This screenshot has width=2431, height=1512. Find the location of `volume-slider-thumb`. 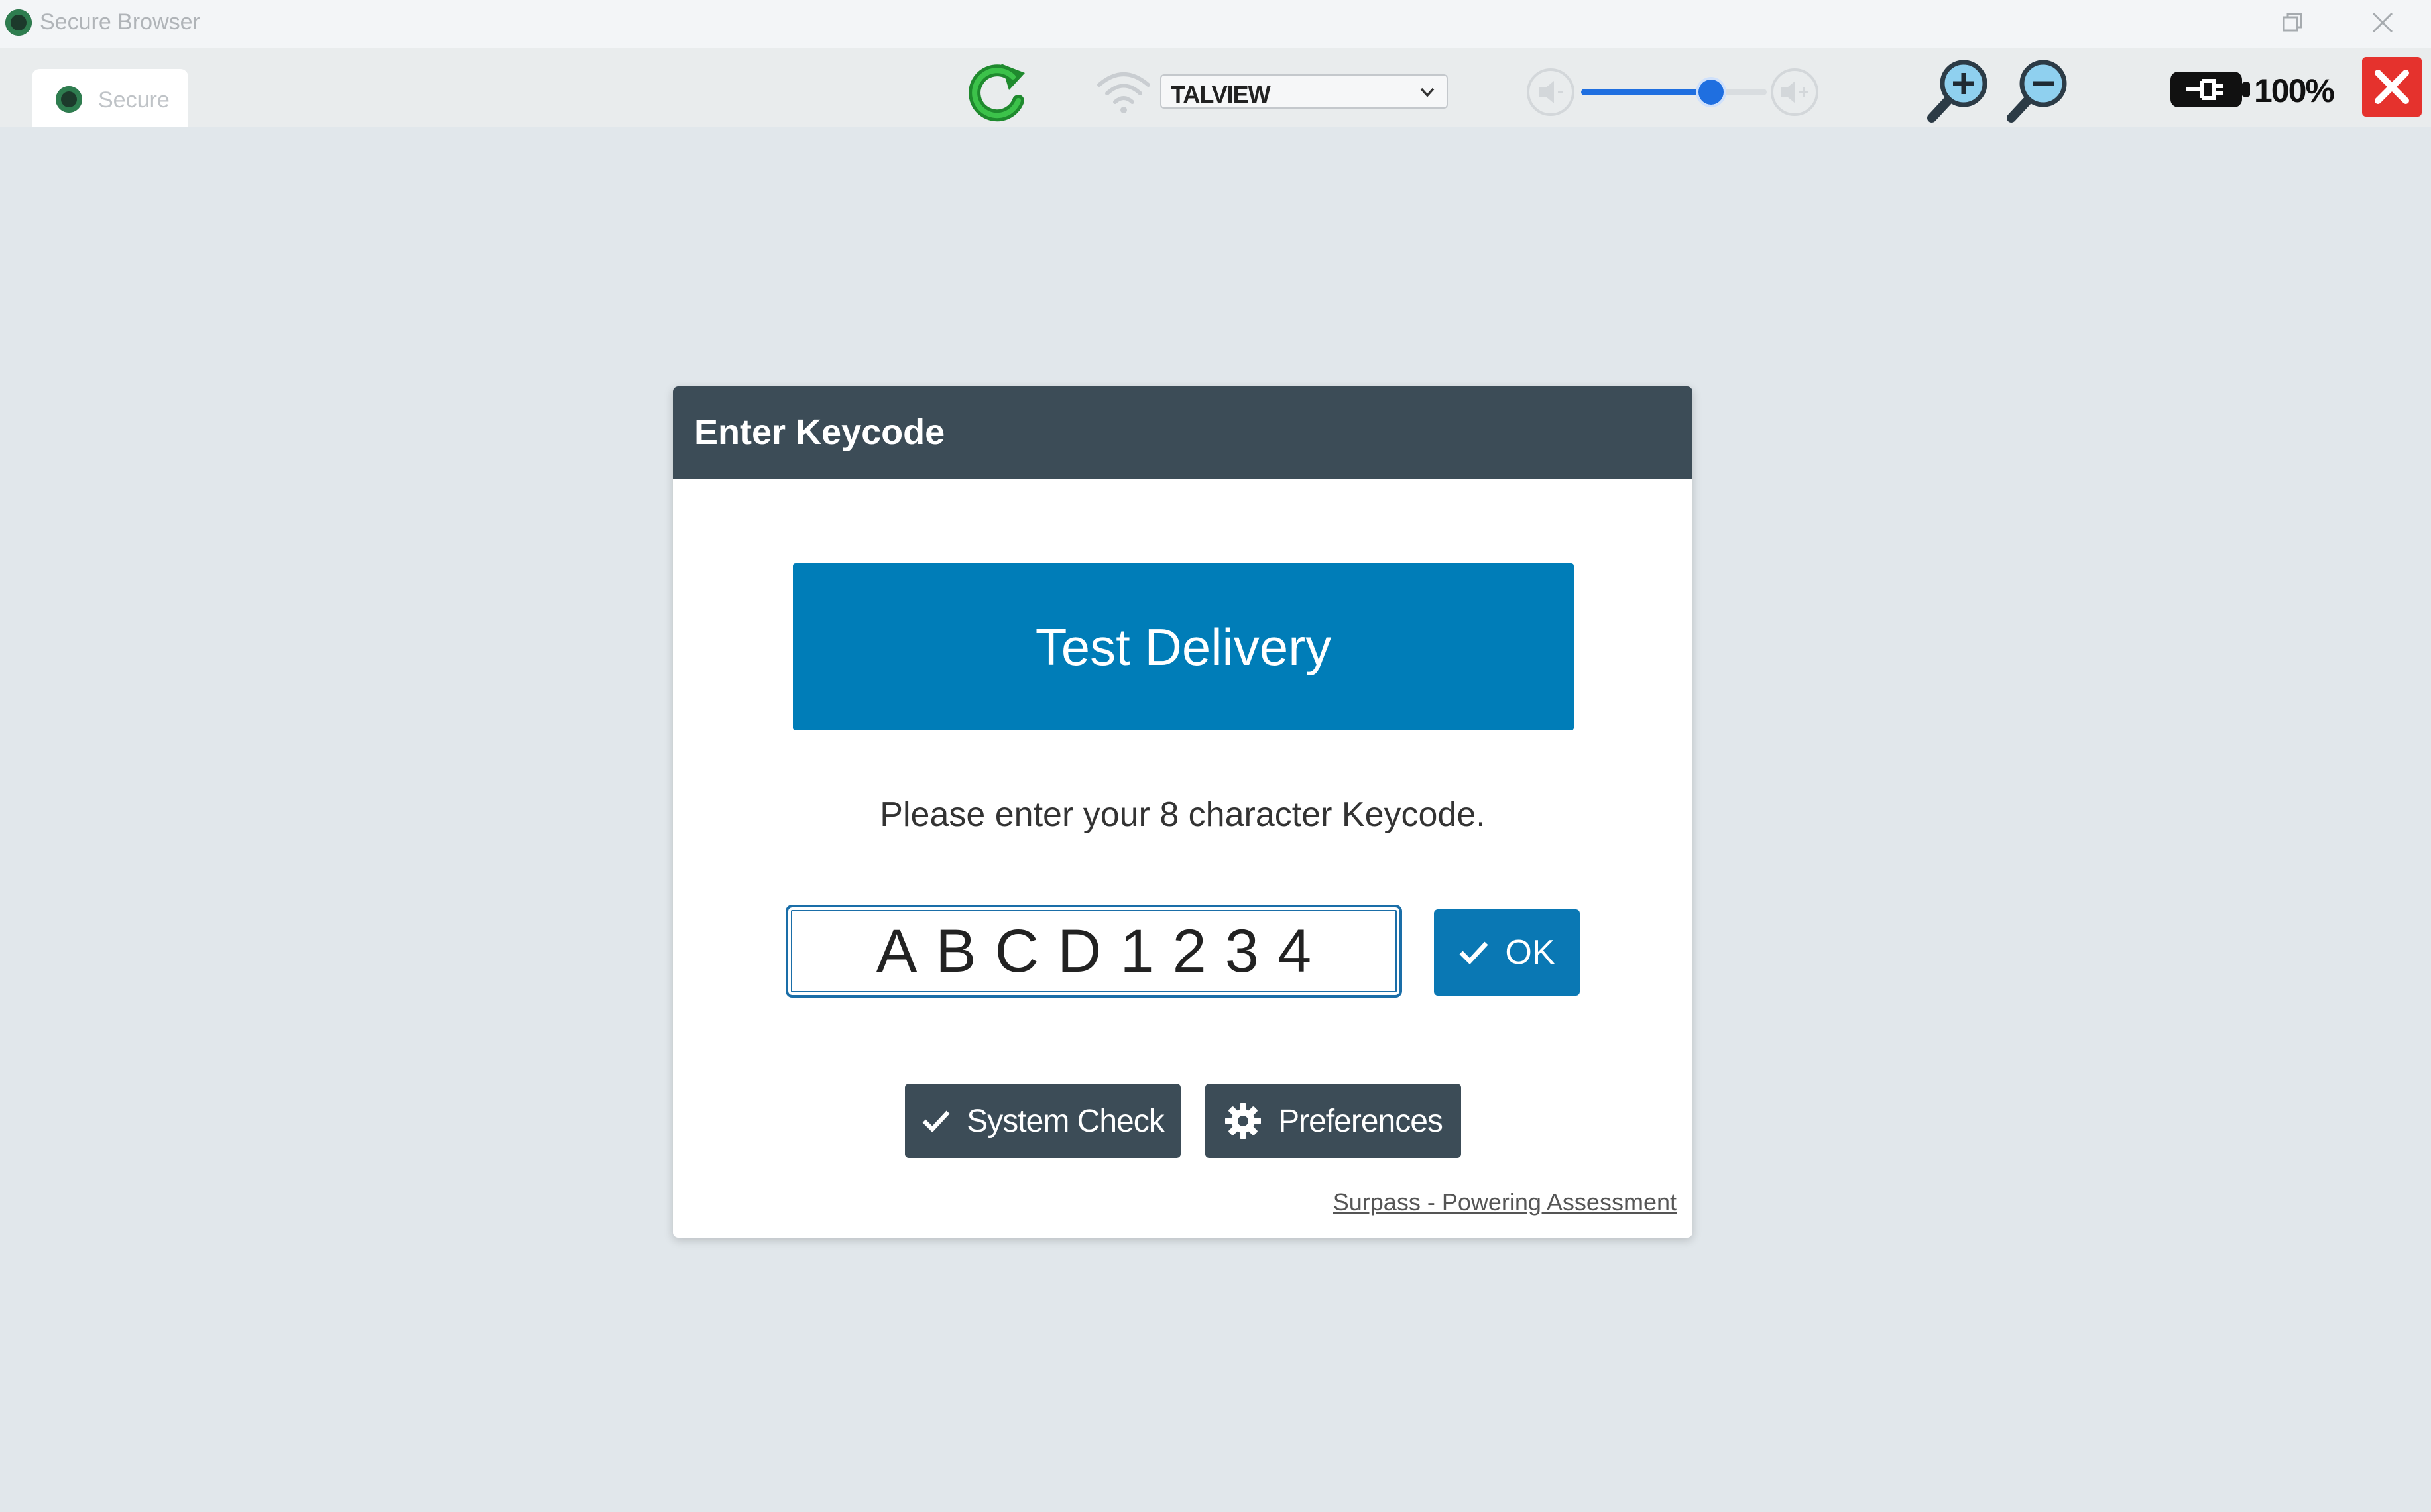

volume-slider-thumb is located at coordinates (1711, 92).